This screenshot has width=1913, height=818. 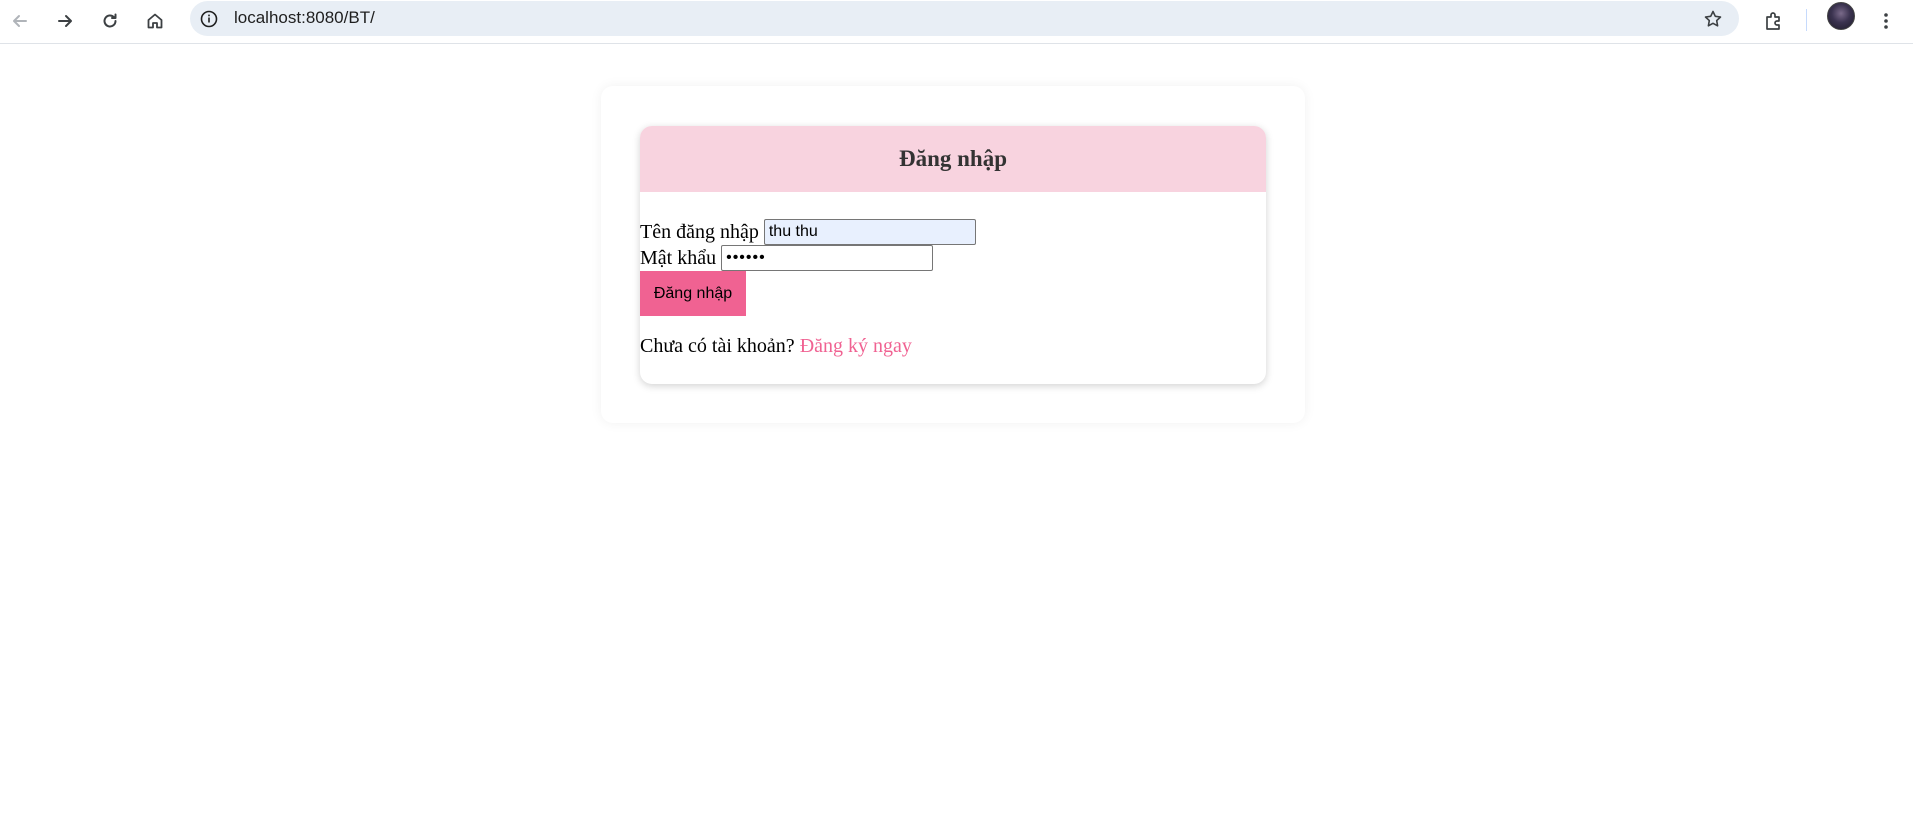 What do you see at coordinates (717, 346) in the screenshot?
I see `register-prompt: Chưa có tài khoản?` at bounding box center [717, 346].